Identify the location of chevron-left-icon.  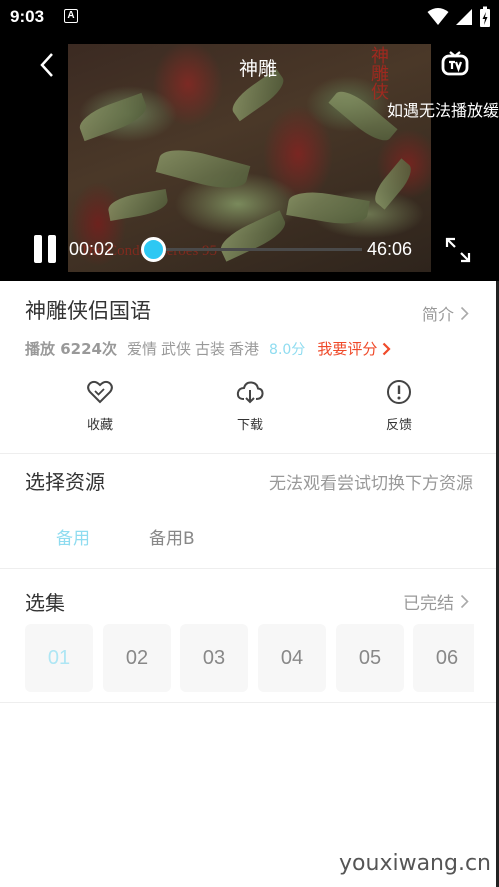
(46, 65).